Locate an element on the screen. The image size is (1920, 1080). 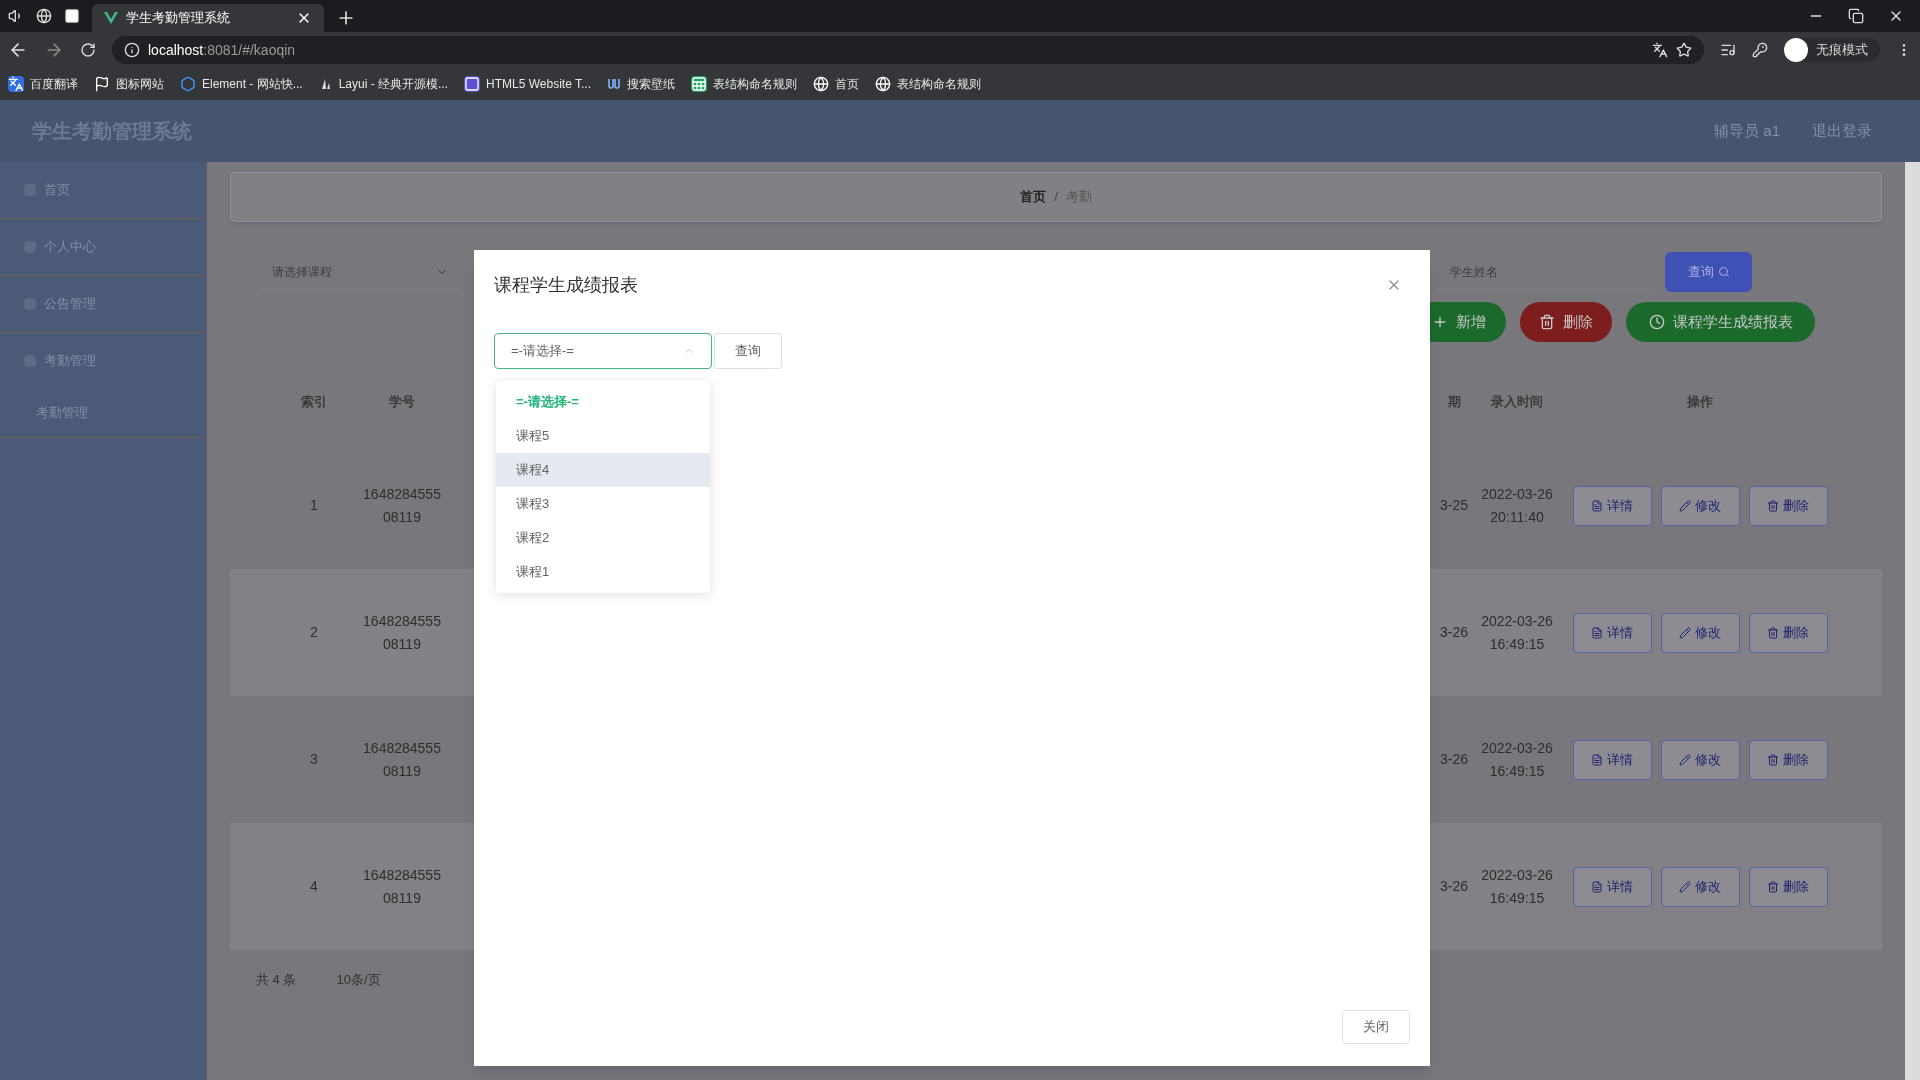
restore-icon is located at coordinates (1856, 16).